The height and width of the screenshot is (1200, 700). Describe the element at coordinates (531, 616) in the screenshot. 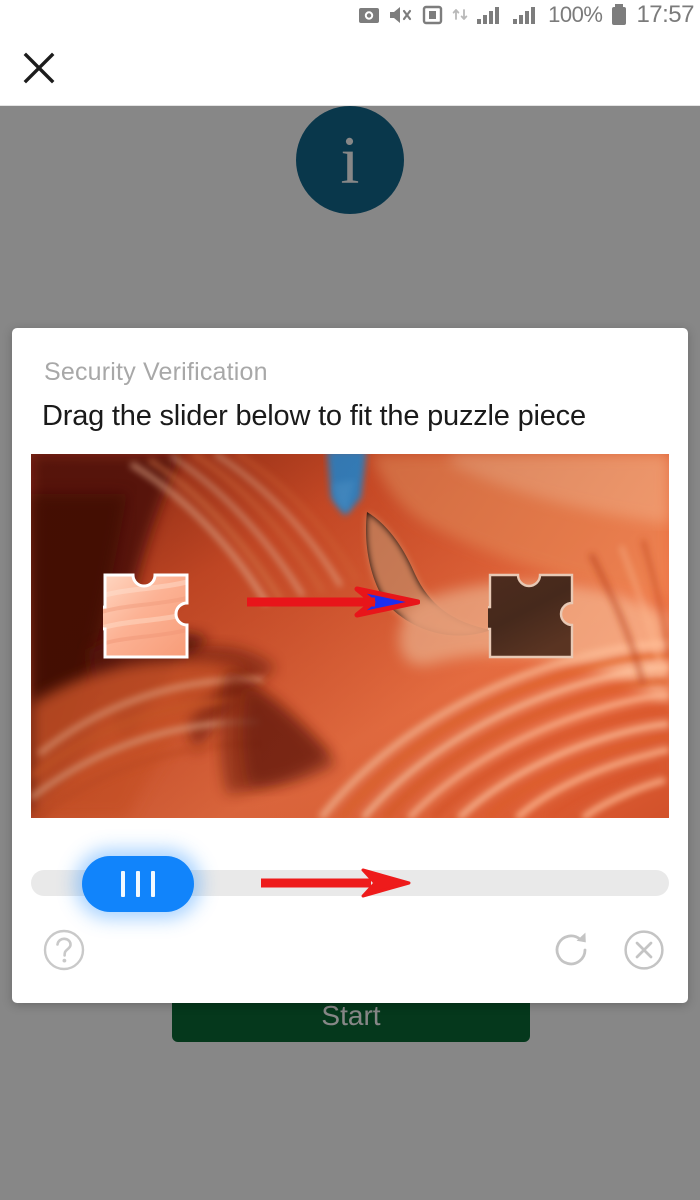

I see `puzzle-slot-icon` at that location.